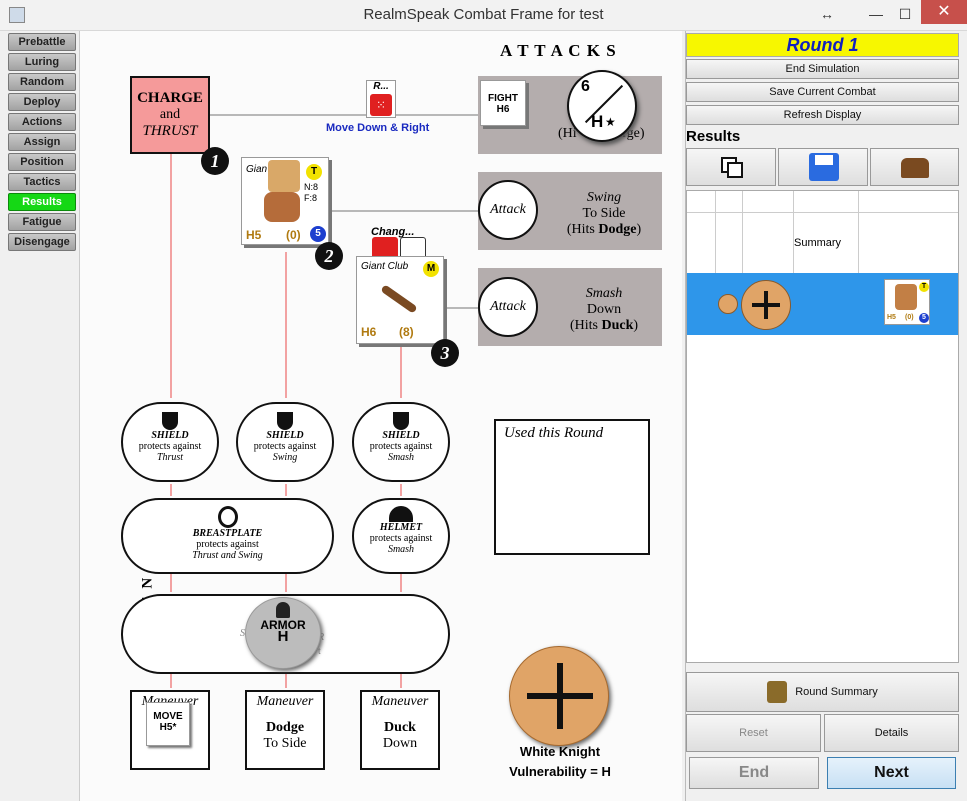 This screenshot has height=801, width=967. Describe the element at coordinates (585, 86) in the screenshot. I see `token-number: 6` at that location.